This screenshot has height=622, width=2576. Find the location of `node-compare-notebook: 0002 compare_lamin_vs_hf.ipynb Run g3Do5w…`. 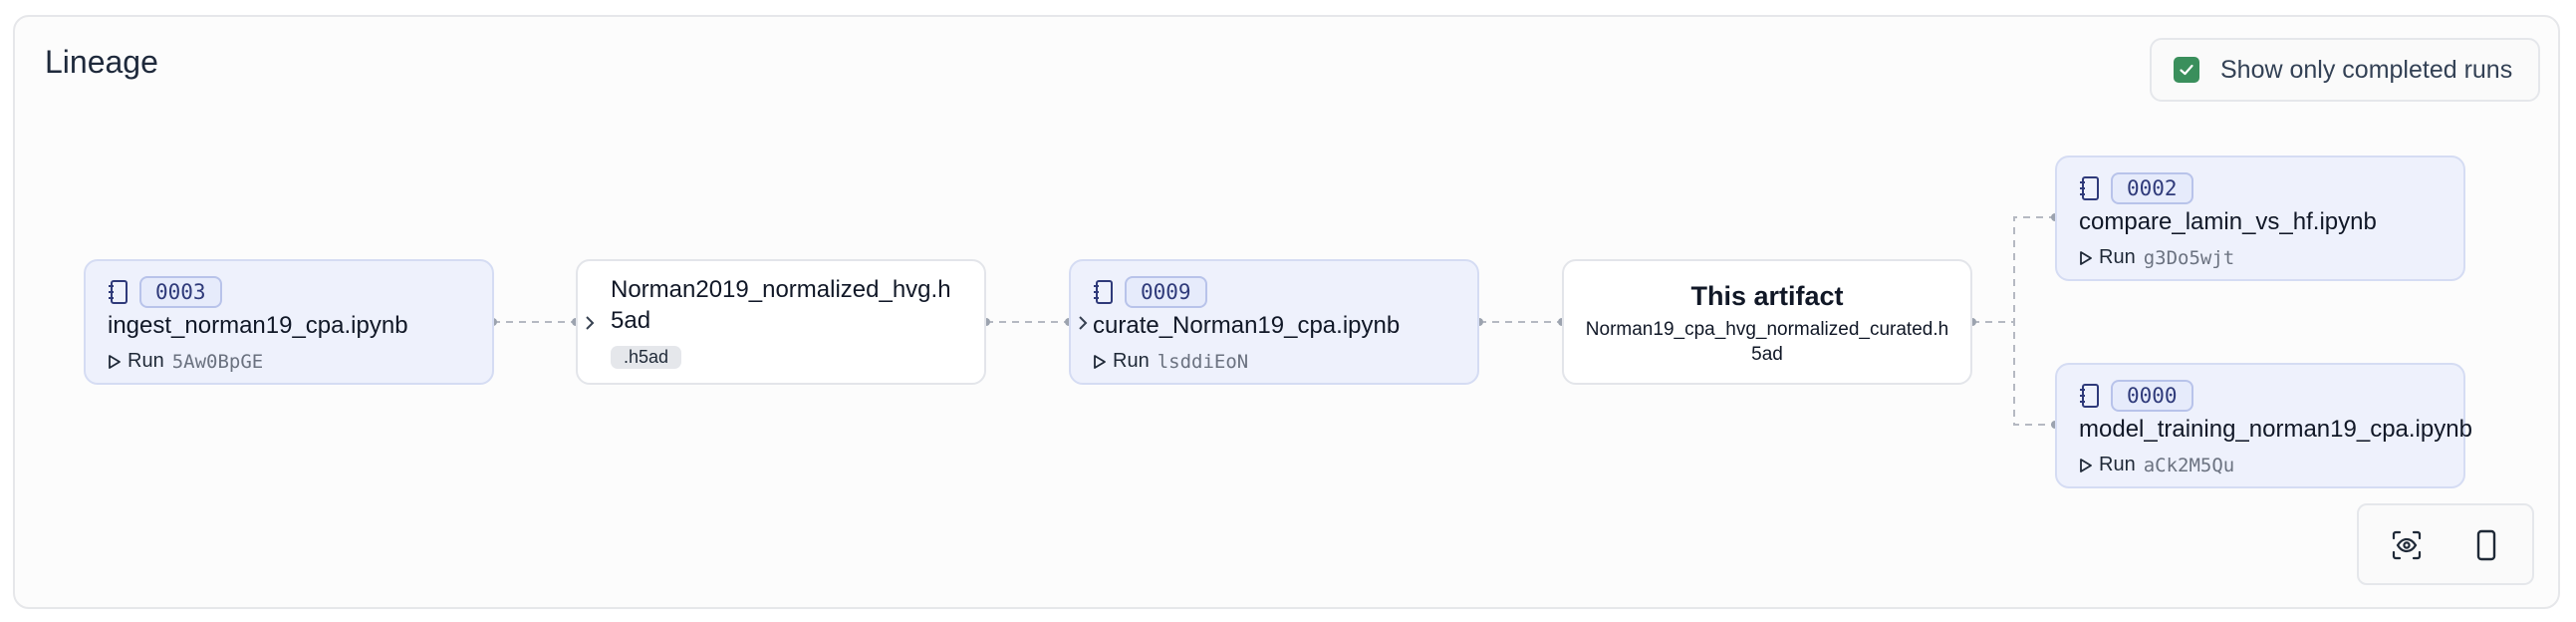

node-compare-notebook: 0002 compare_lamin_vs_hf.ipynb Run g3Do5w… is located at coordinates (2260, 218).